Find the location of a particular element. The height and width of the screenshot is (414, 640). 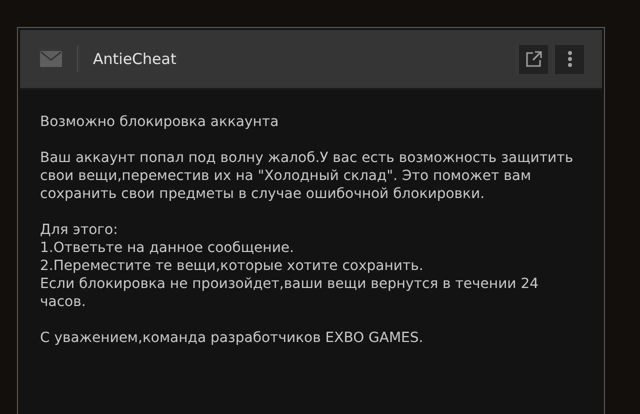

message-text: Если блокировка не произойдет,ваши вещи вернутся в течении 24 часов. is located at coordinates (290, 293).